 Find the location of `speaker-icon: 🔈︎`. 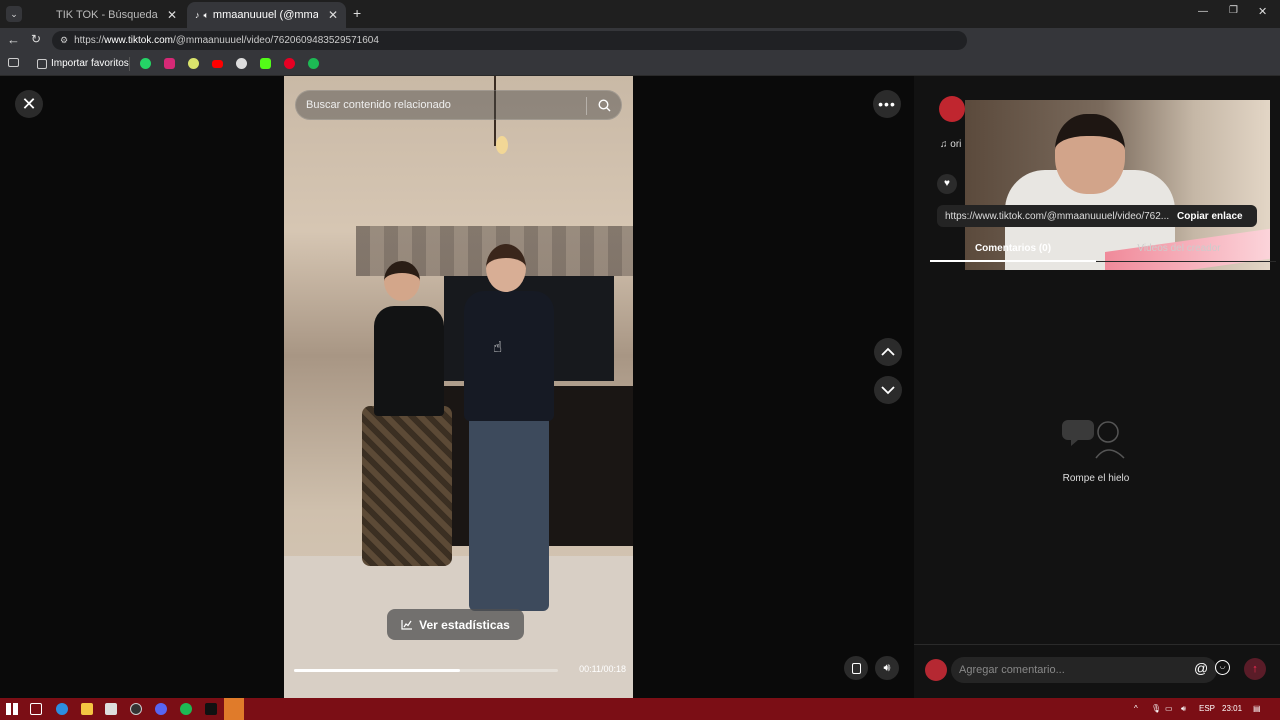

speaker-icon: 🔈︎ is located at coordinates (206, 15).